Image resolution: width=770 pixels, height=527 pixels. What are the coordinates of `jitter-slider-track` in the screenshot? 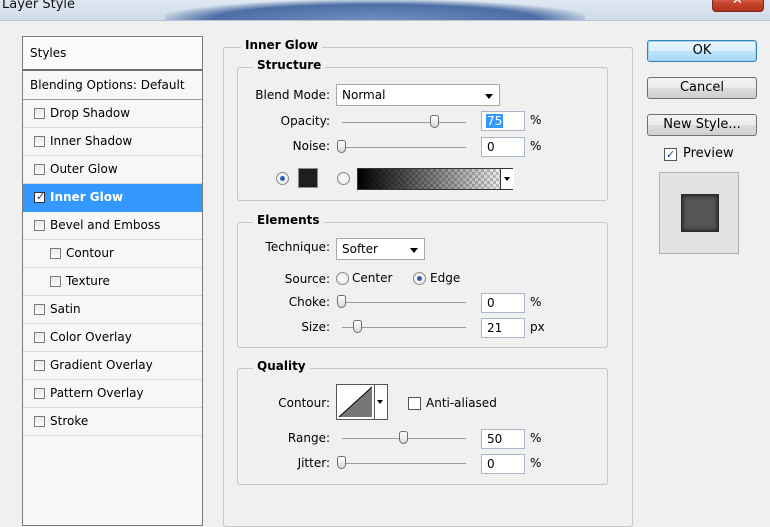 It's located at (404, 463).